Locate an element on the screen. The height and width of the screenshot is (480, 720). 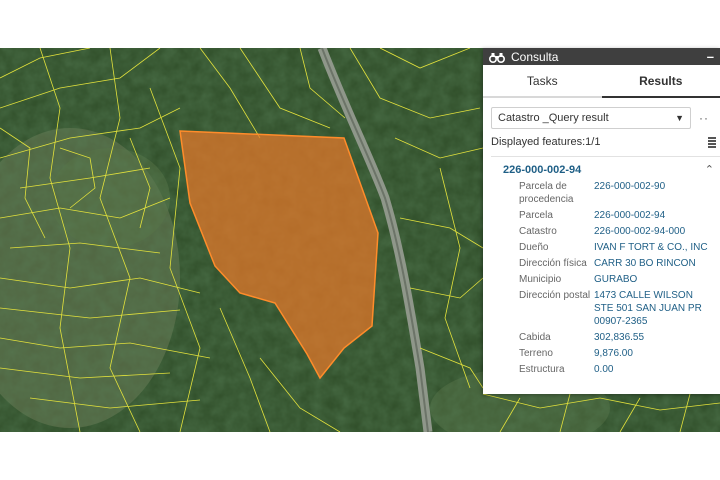
attribute-label: Parcela de procedencia is located at coordinates (546, 193).